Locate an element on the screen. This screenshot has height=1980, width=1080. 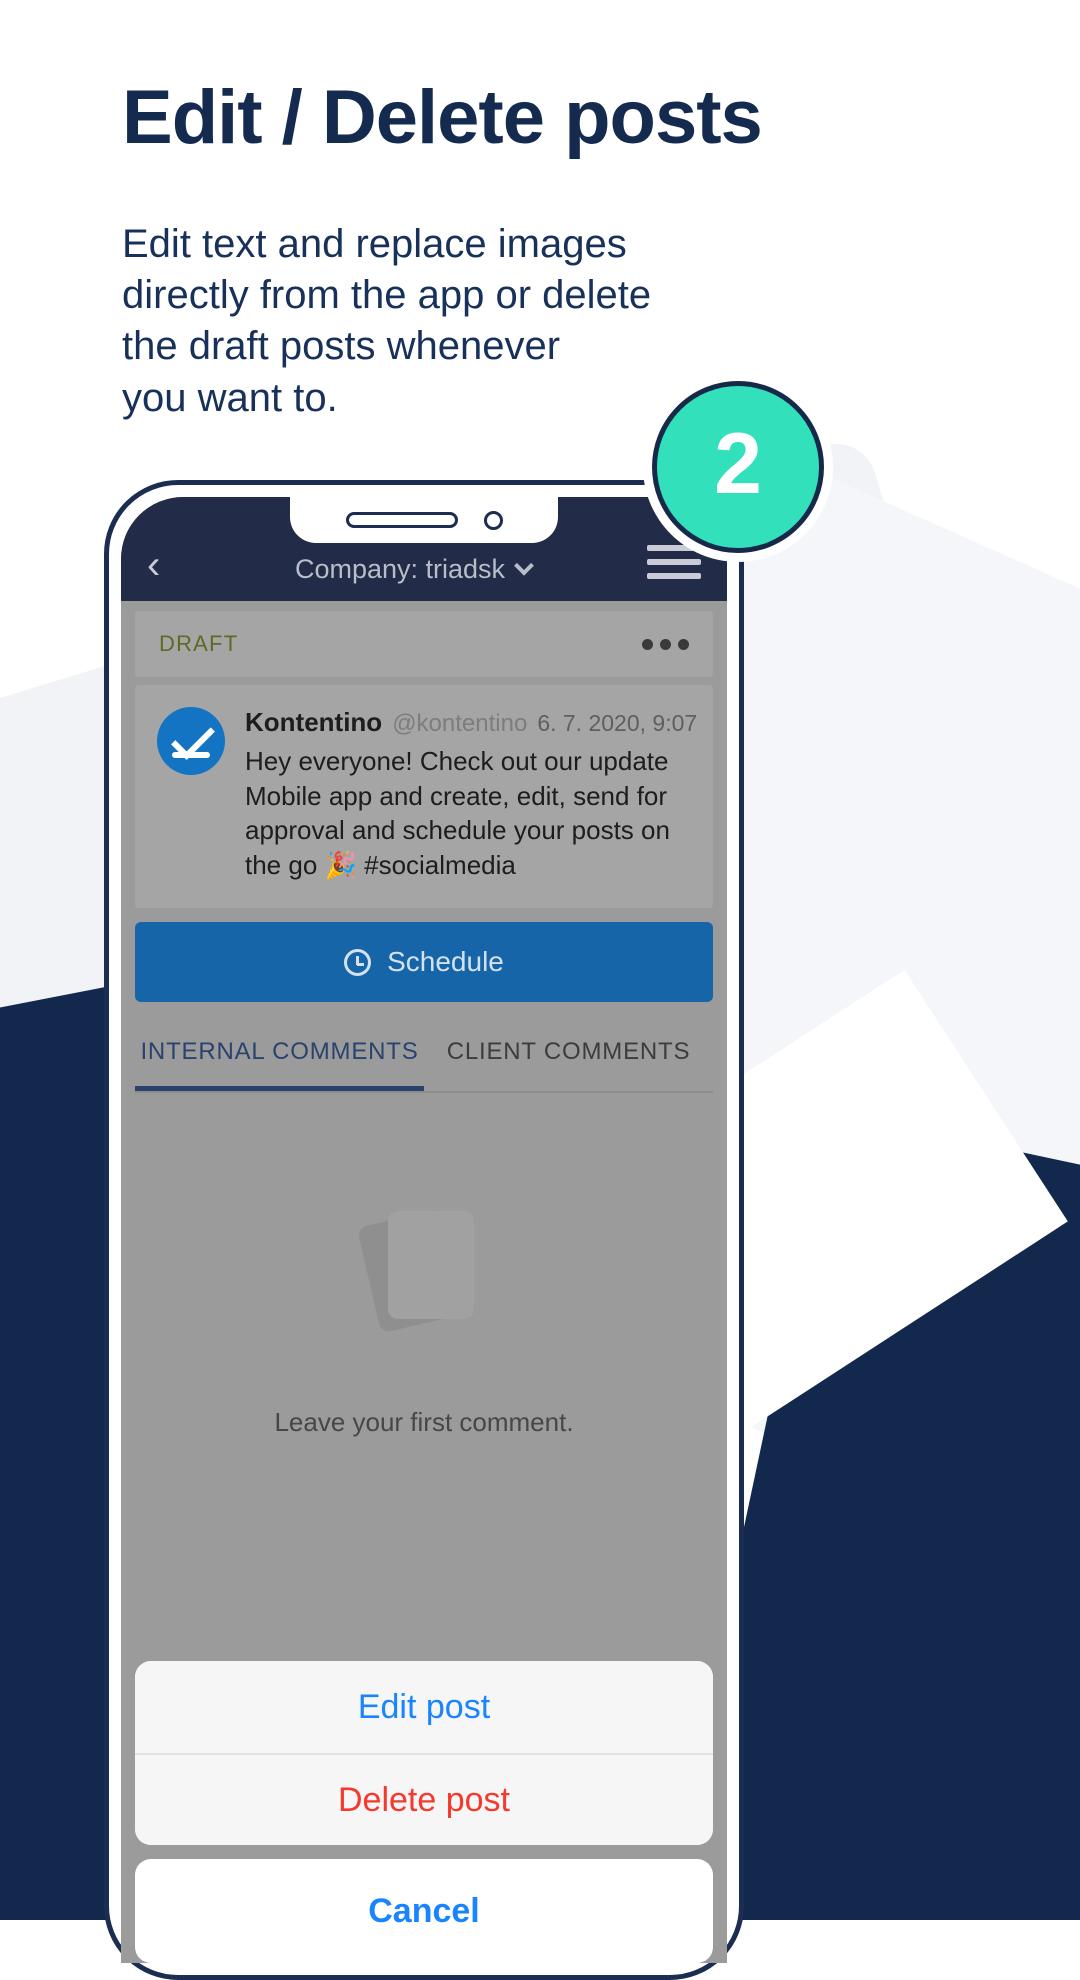
speaker-icon is located at coordinates (401, 520).